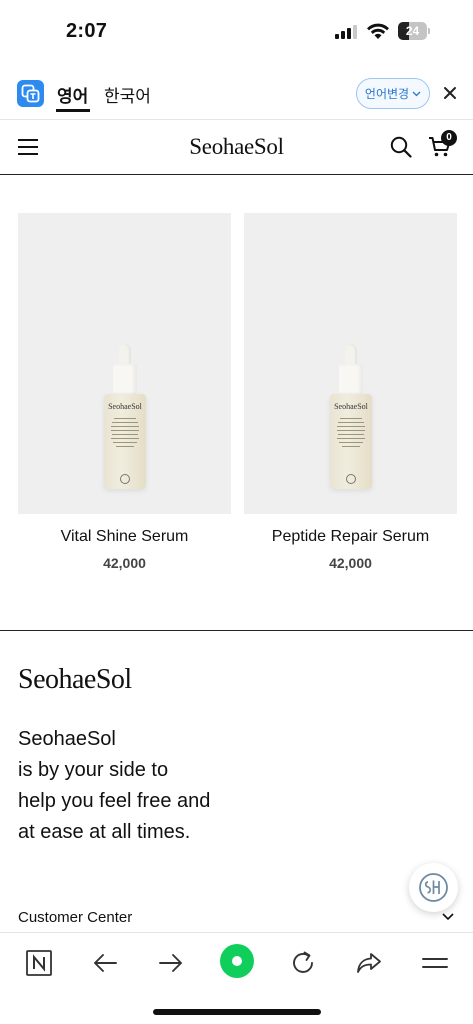 The image size is (473, 1024). Describe the element at coordinates (73, 110) in the screenshot. I see `active-tab-indicator` at that location.